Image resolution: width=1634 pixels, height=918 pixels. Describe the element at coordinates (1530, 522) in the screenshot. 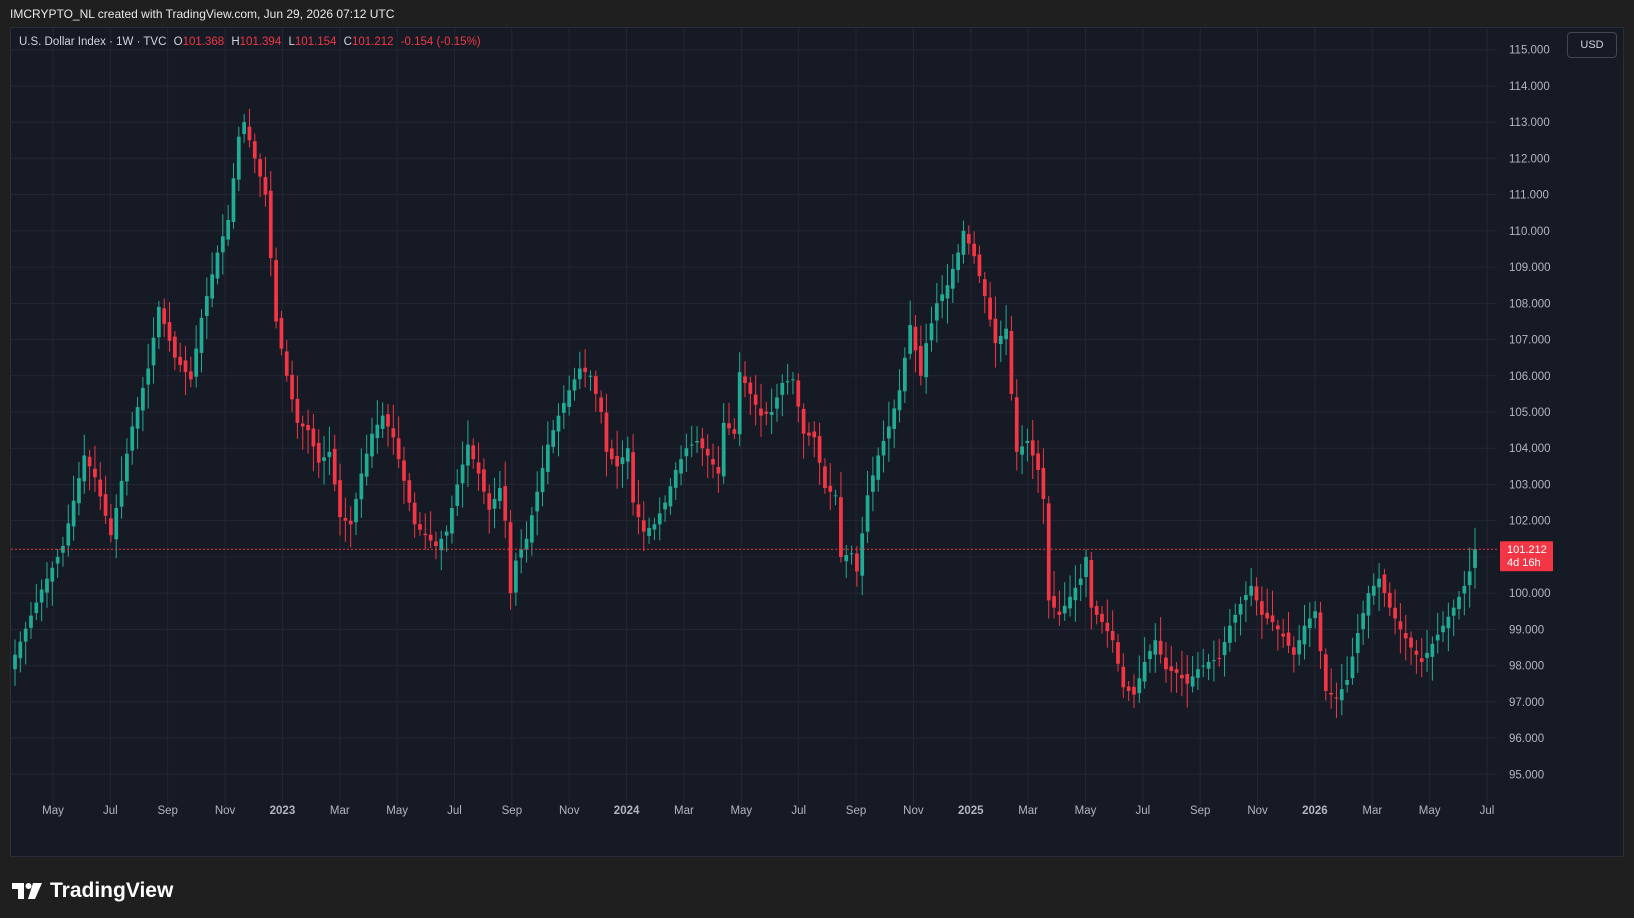

I see `y-tick-label: 102.000` at that location.